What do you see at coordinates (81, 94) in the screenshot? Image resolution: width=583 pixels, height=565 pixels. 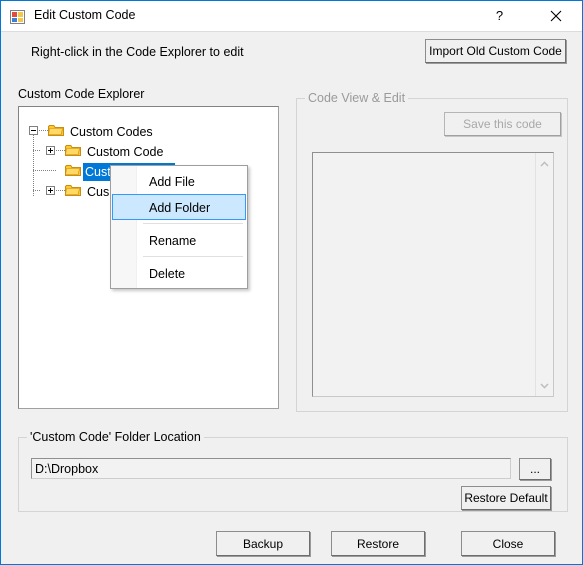 I see `custom-code-explorer-label: Custom Code Explorer` at bounding box center [81, 94].